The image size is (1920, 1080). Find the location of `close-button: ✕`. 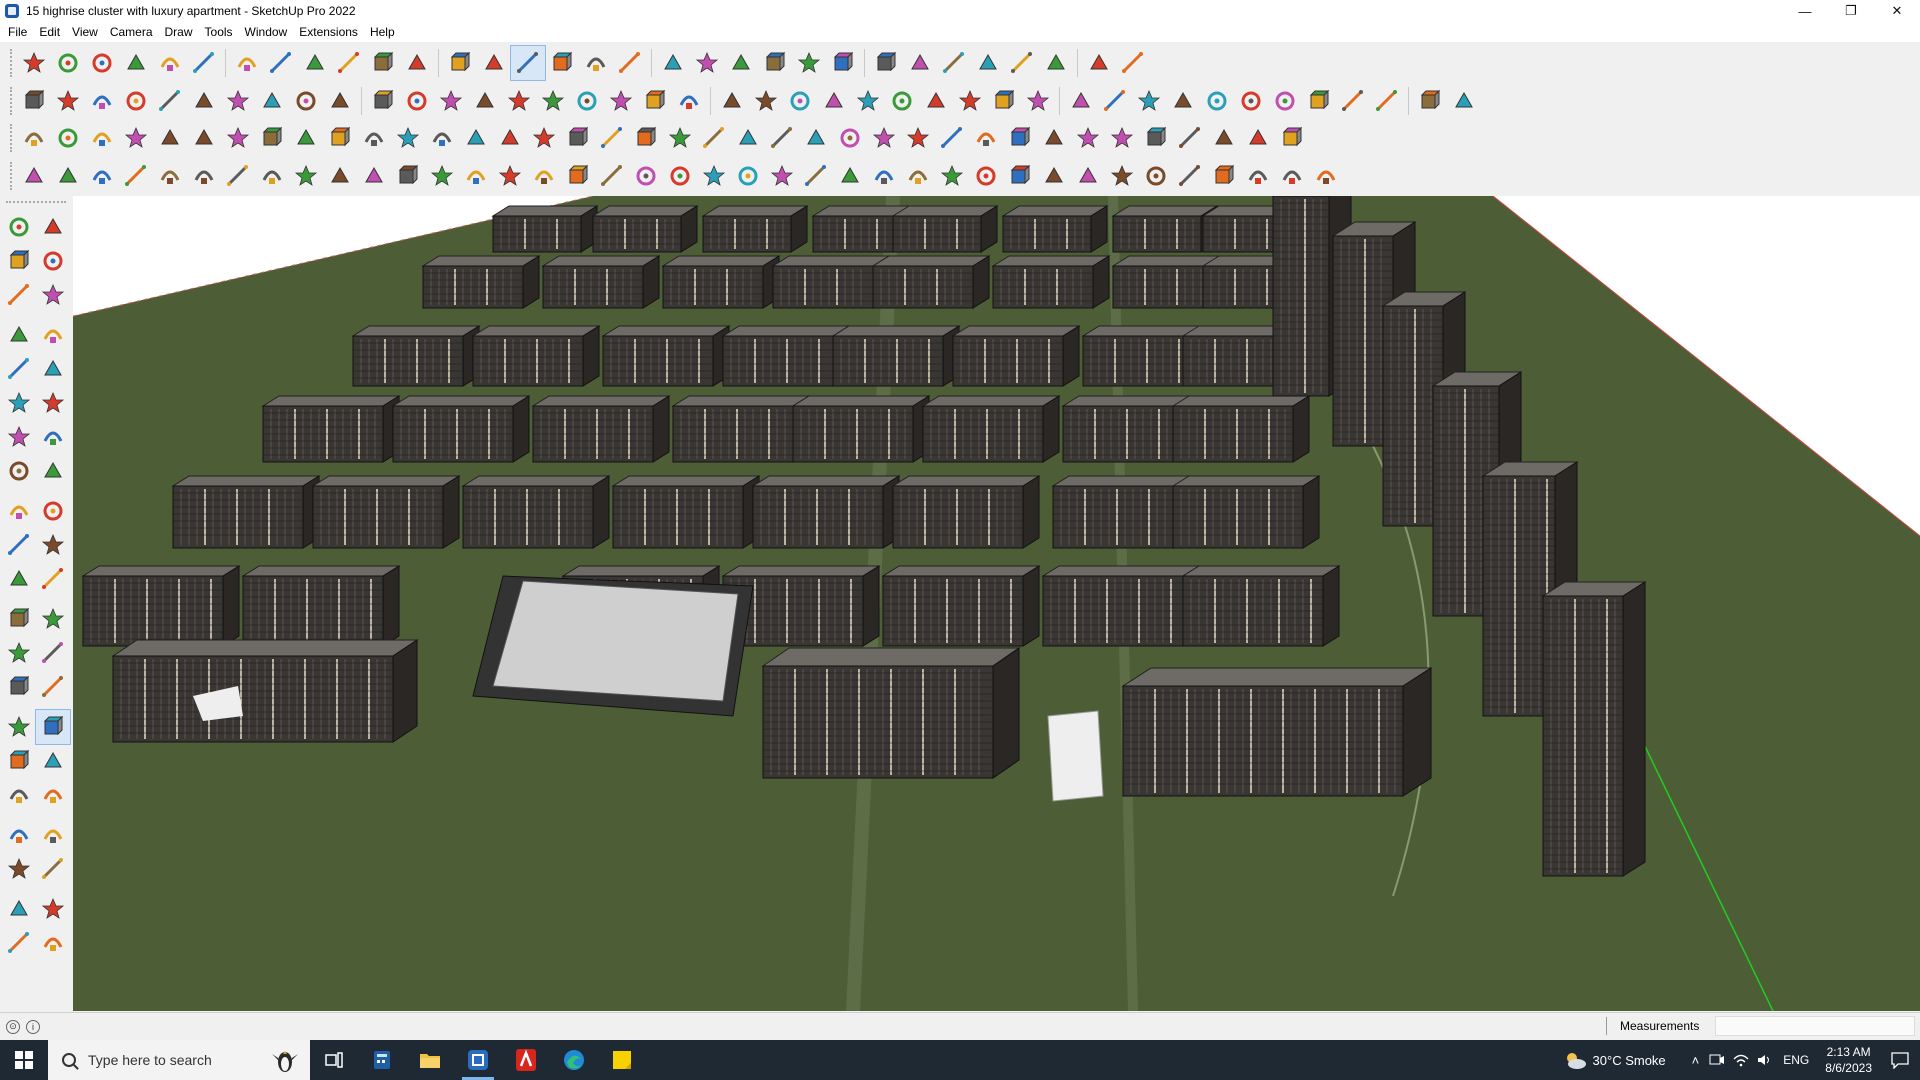

close-button: ✕ is located at coordinates (1897, 11).